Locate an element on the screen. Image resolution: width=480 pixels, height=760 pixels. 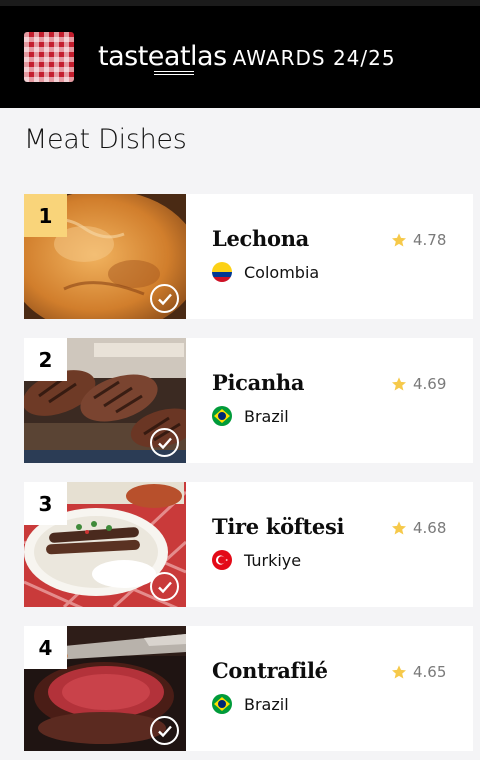
country-name: Colombia is located at coordinates (282, 272).